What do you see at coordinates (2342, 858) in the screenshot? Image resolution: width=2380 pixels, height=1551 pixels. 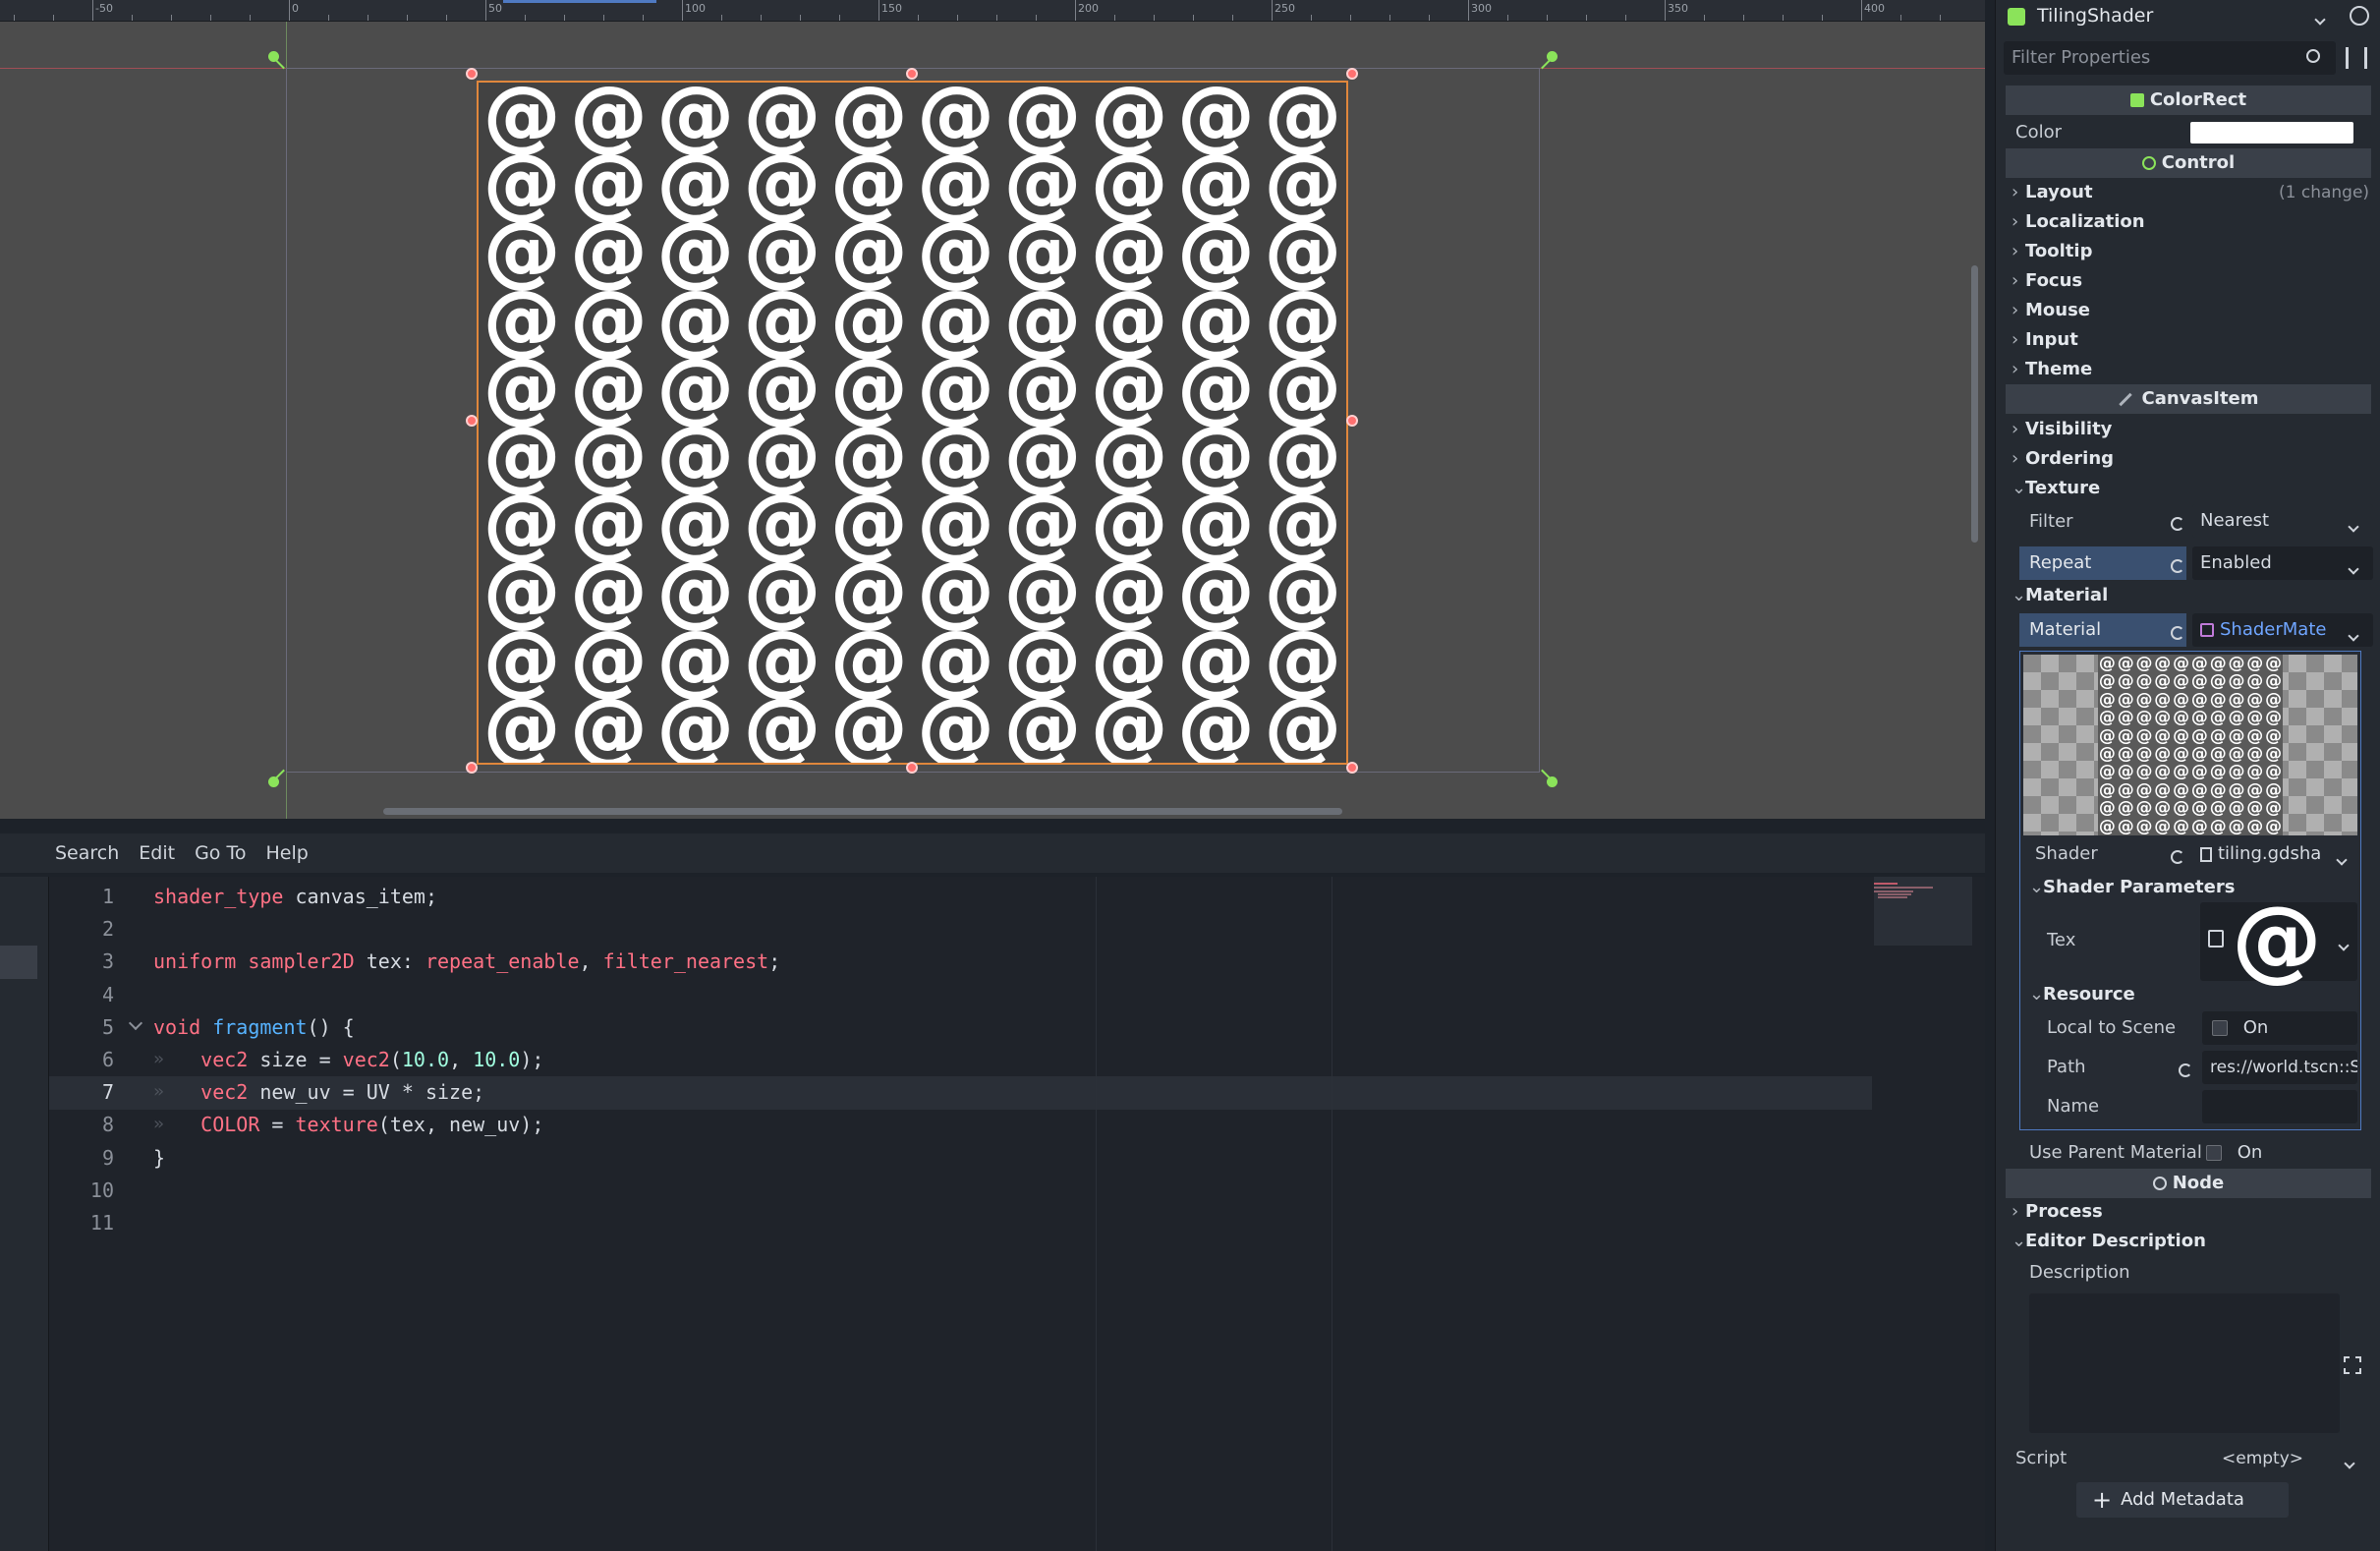 I see `shader-dropdown-chevron-icon` at bounding box center [2342, 858].